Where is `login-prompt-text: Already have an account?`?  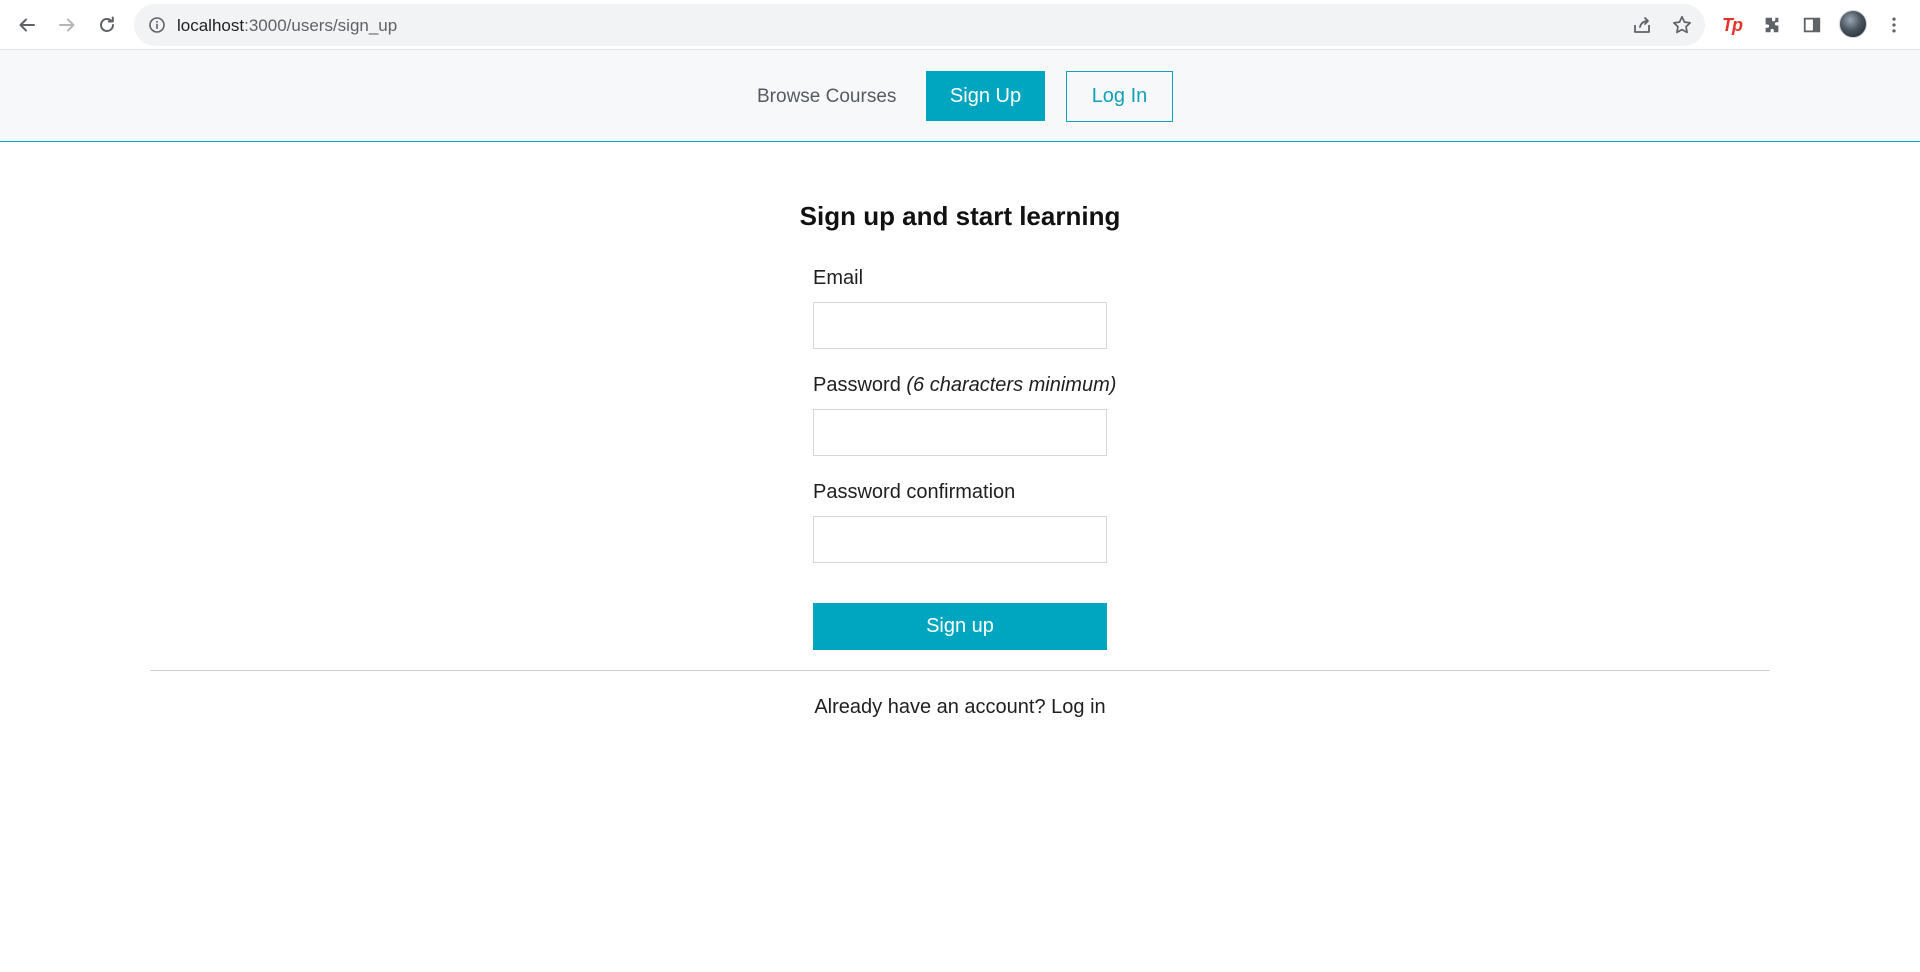
login-prompt-text: Already have an account? is located at coordinates (930, 707).